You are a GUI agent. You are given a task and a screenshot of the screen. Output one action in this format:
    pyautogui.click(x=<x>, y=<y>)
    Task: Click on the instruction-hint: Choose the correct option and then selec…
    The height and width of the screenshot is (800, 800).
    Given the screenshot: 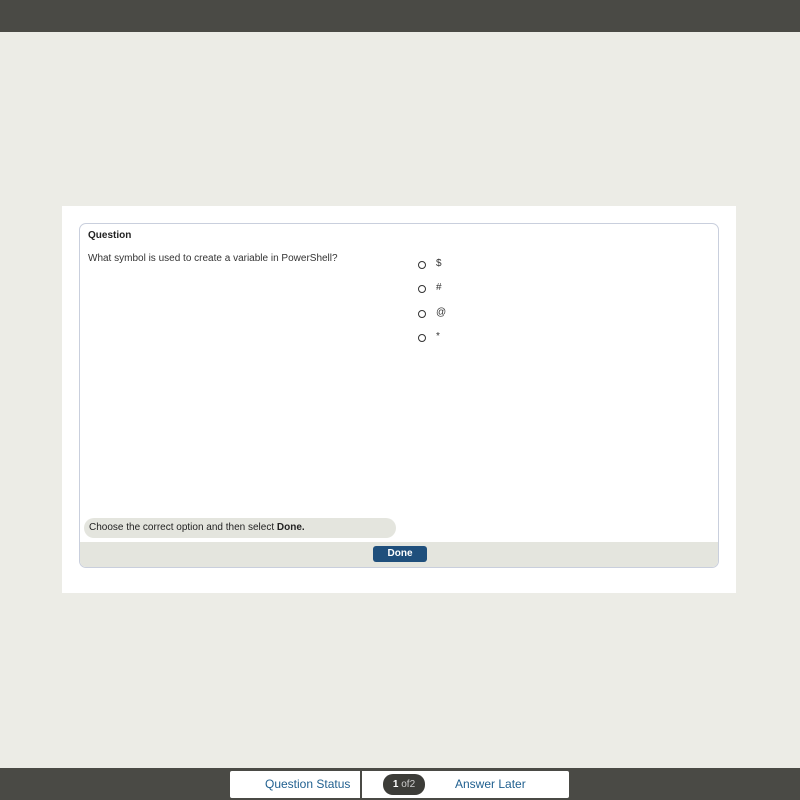 What is the action you would take?
    pyautogui.click(x=240, y=528)
    